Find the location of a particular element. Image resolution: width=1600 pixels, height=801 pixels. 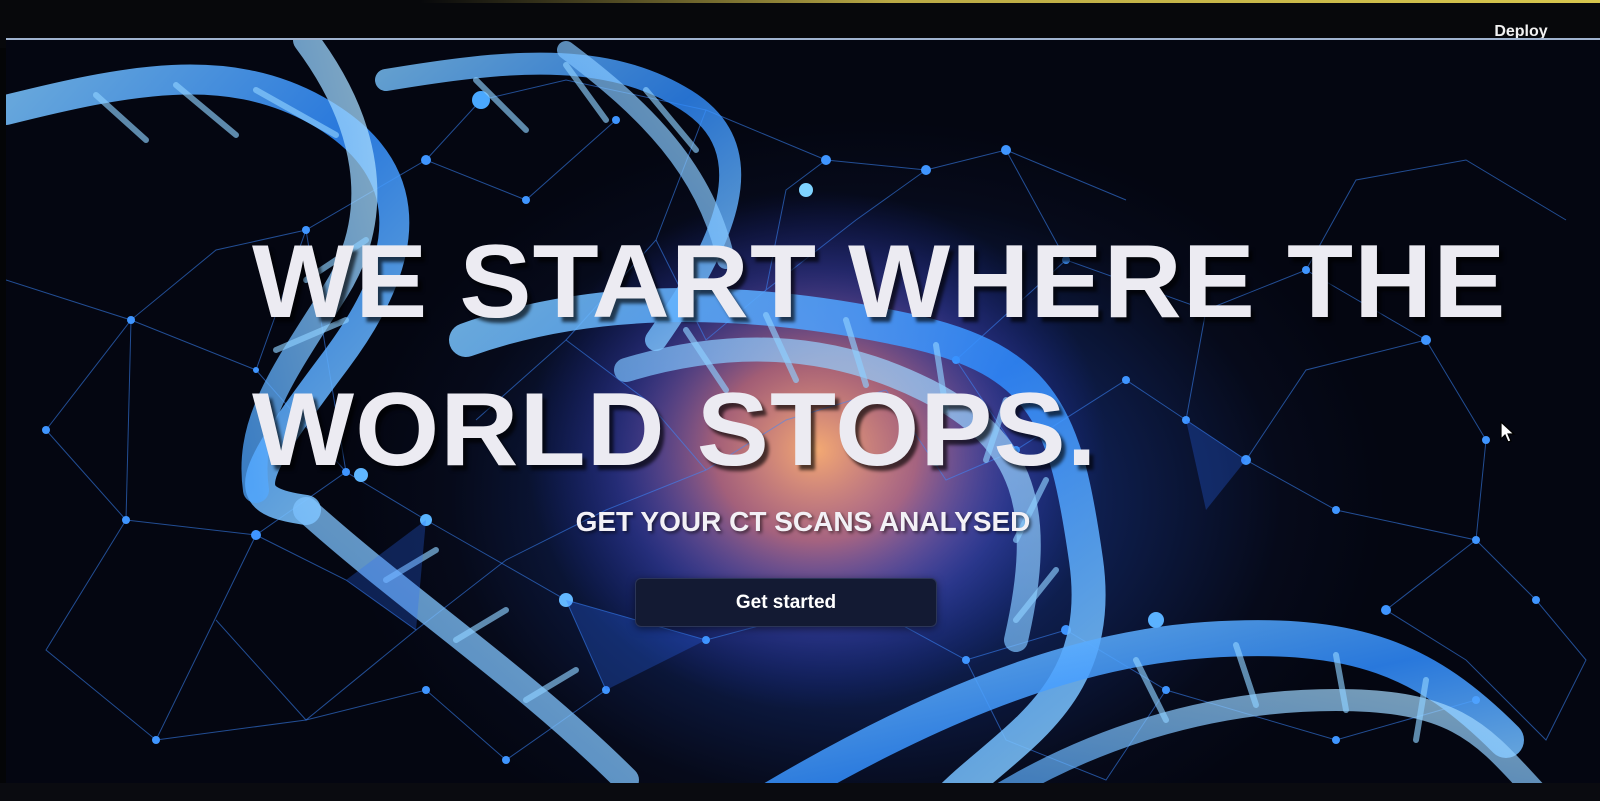

hero-subheadline: GET YOUR CT SCANS ANALYSED is located at coordinates (803, 521).